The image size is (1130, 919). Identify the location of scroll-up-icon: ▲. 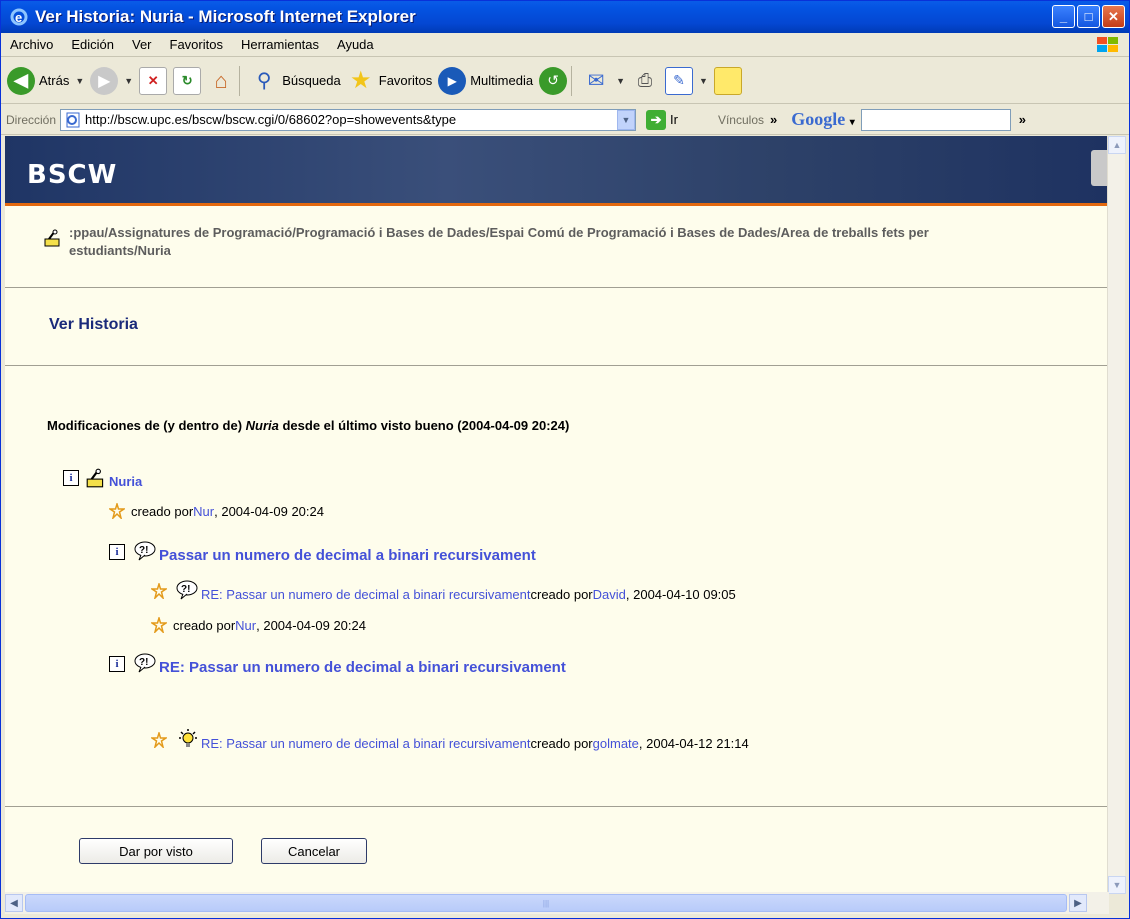
(1117, 145).